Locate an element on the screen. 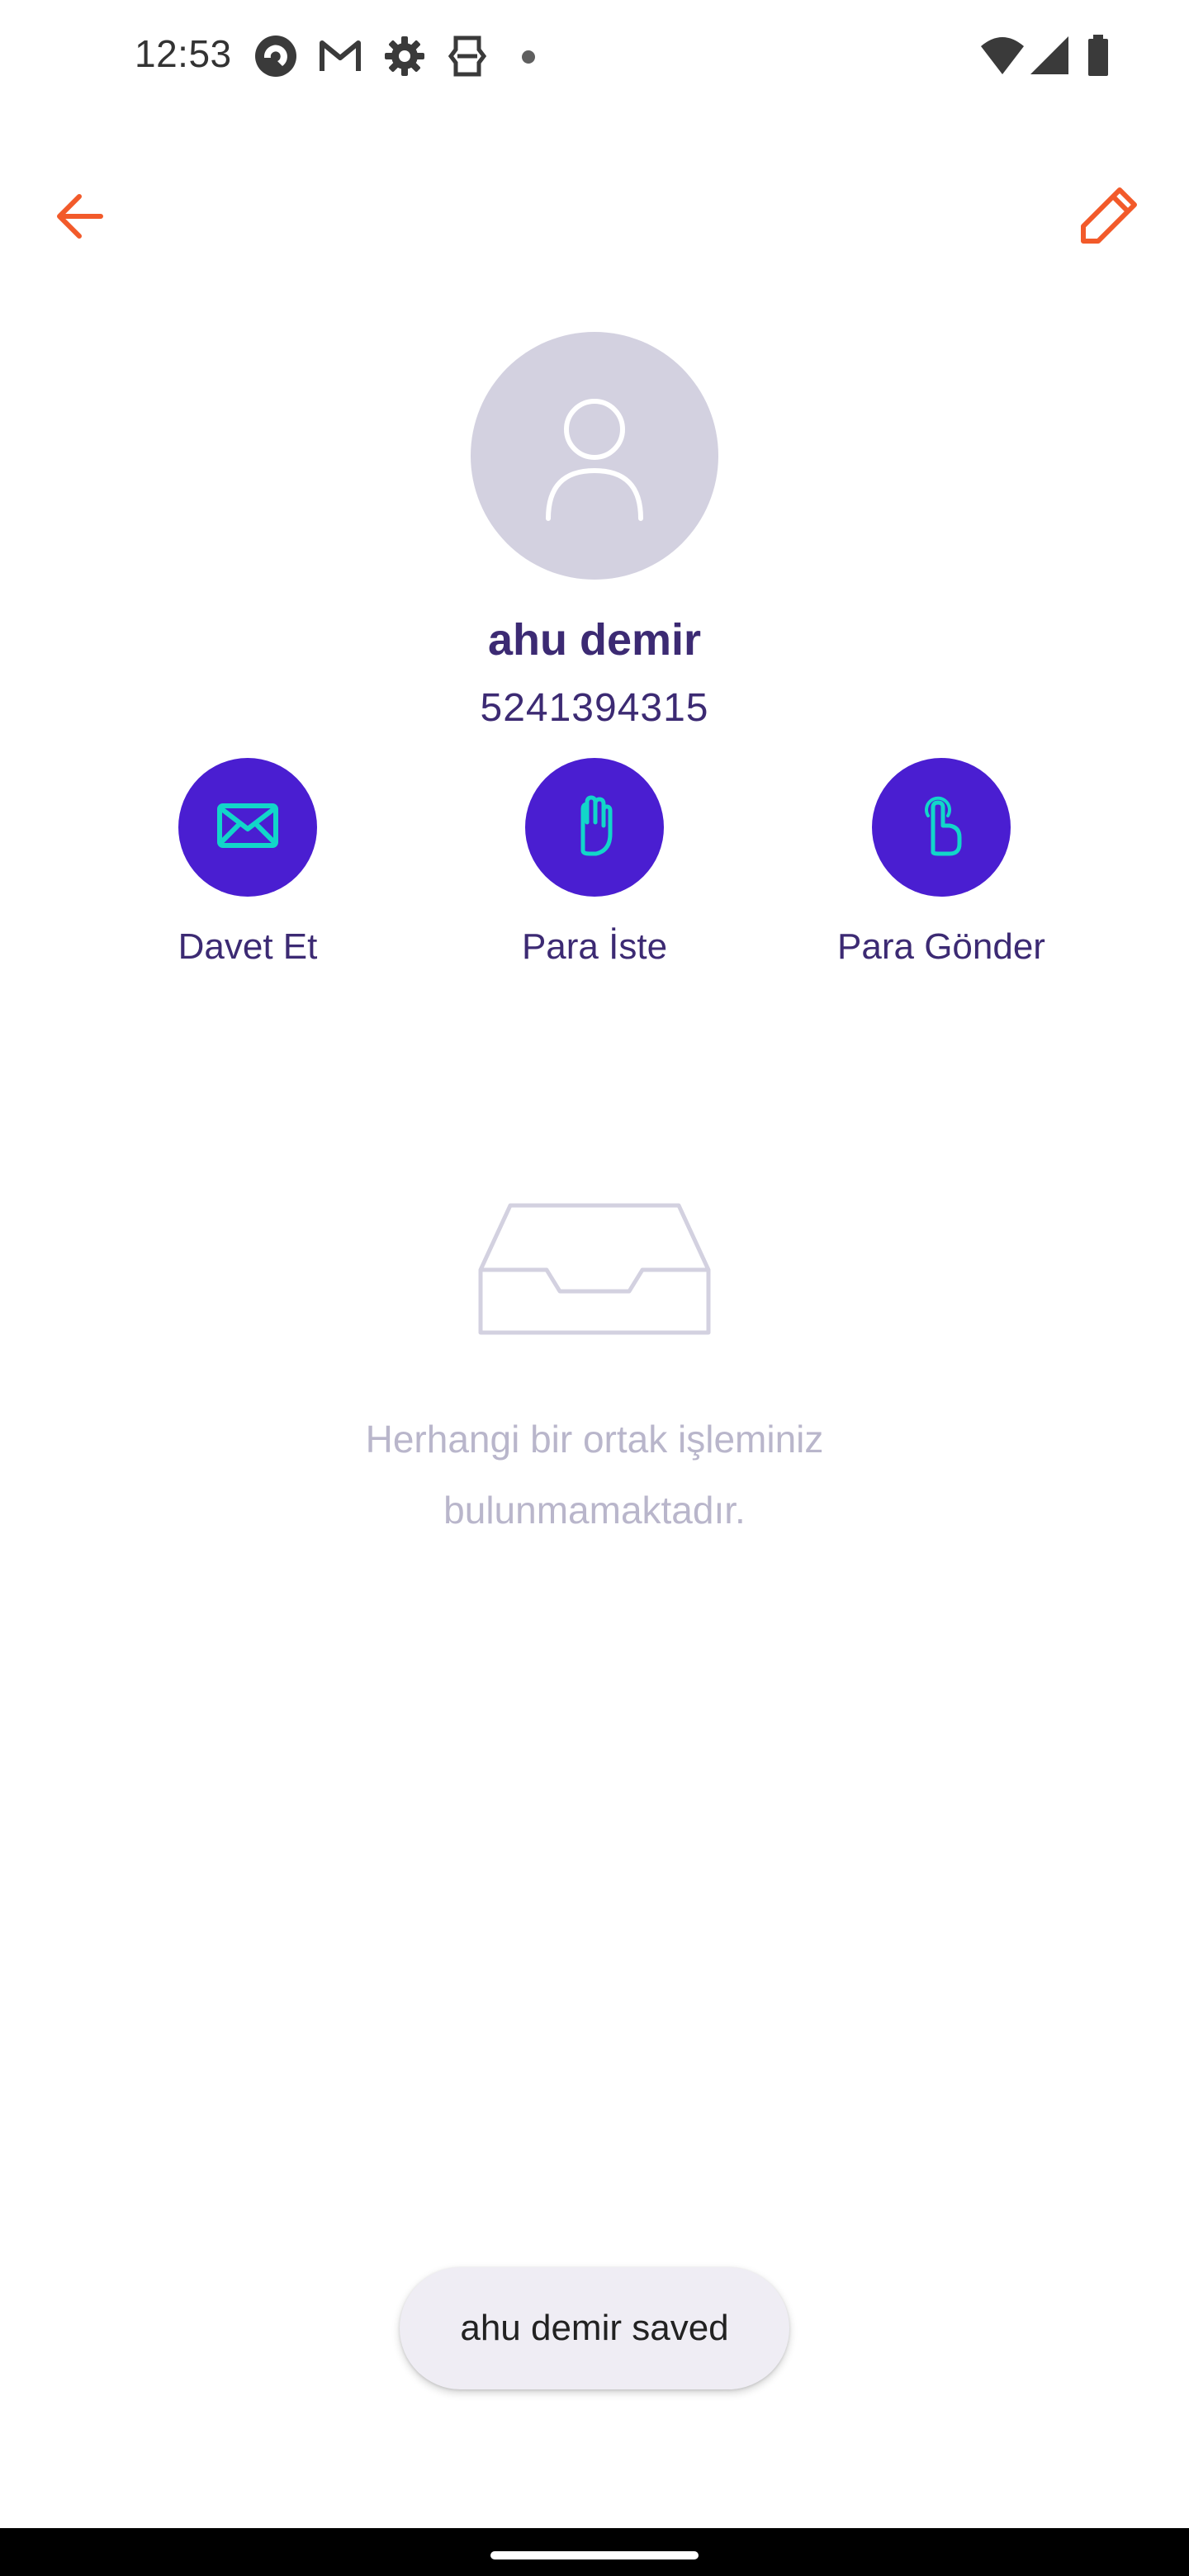  empty-state-line-1: Herhangi bir ortak işleminiz is located at coordinates (594, 1439).